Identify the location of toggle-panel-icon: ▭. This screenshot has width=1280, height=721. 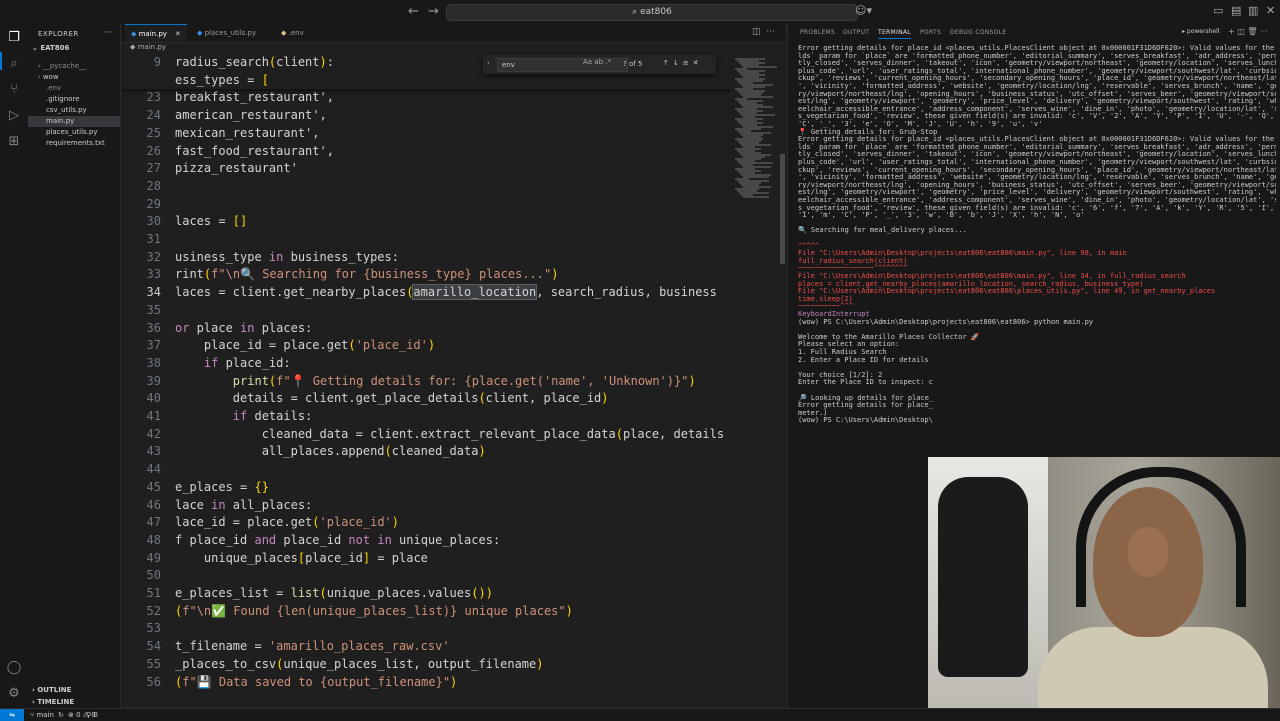
(1218, 10).